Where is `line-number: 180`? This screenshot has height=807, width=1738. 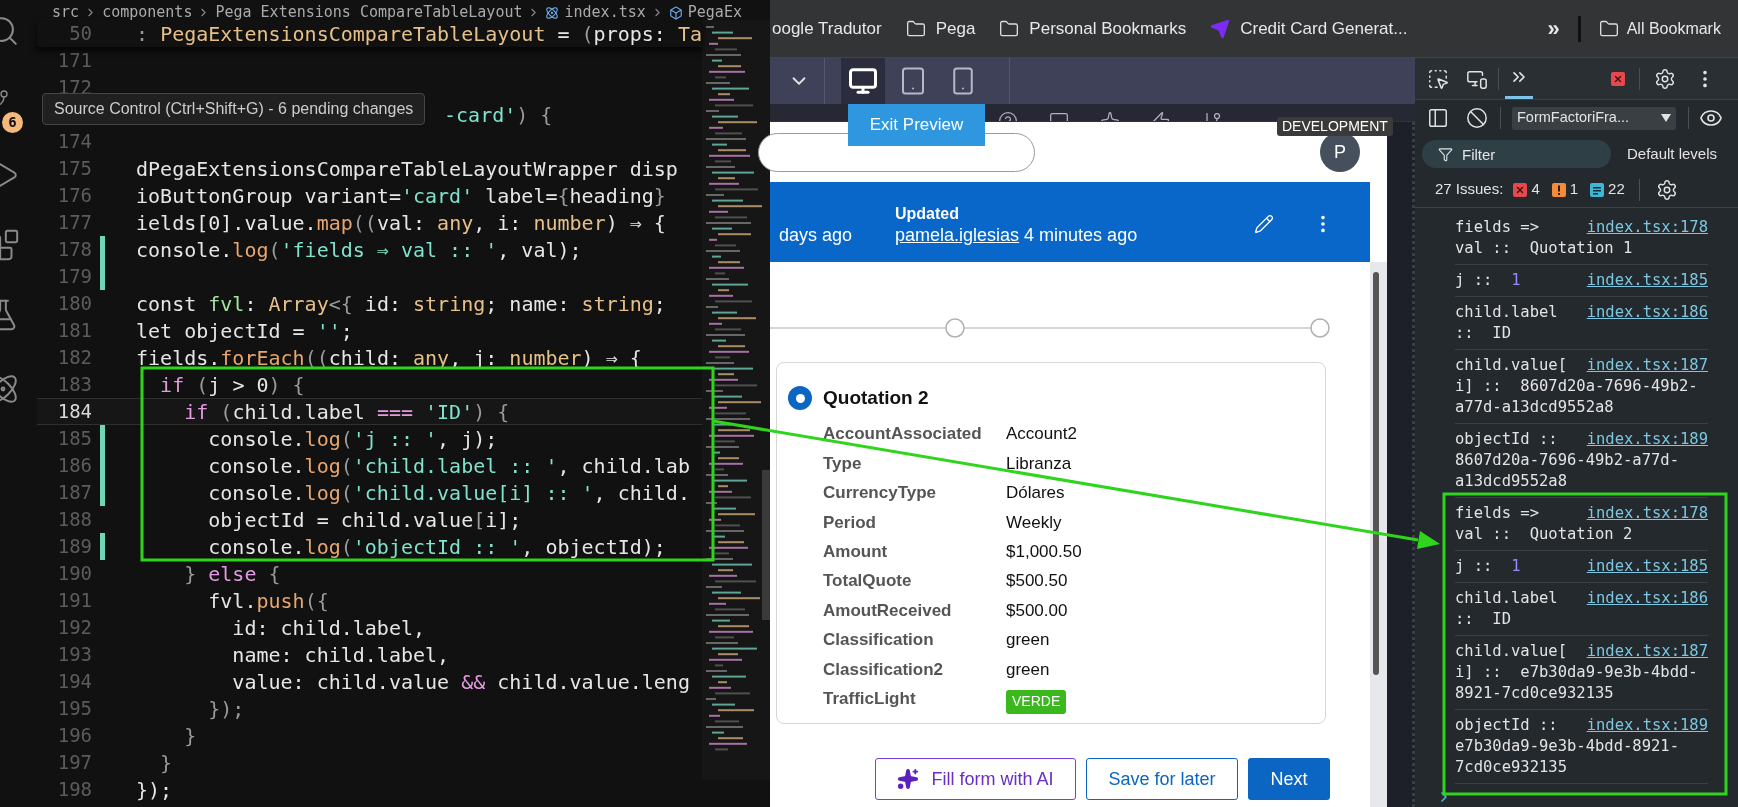
line-number: 180 is located at coordinates (74, 303).